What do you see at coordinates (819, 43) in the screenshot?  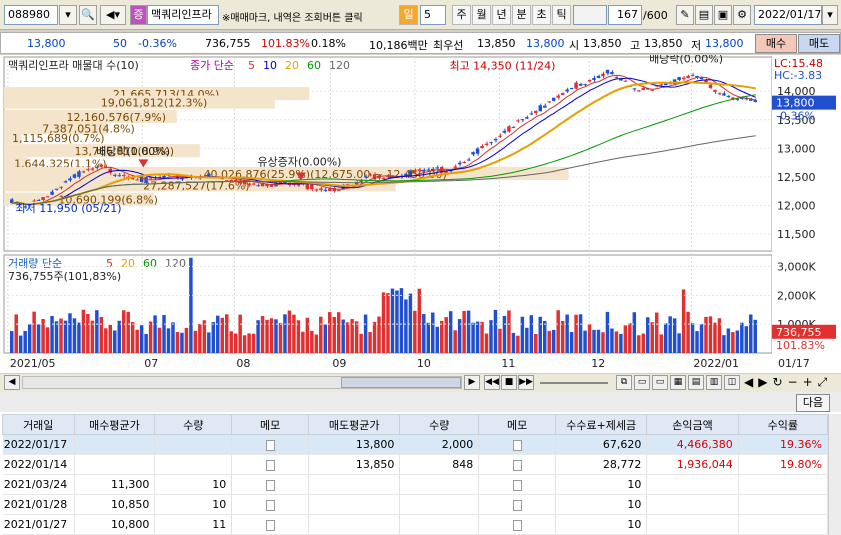 I see `sell-button: 매도` at bounding box center [819, 43].